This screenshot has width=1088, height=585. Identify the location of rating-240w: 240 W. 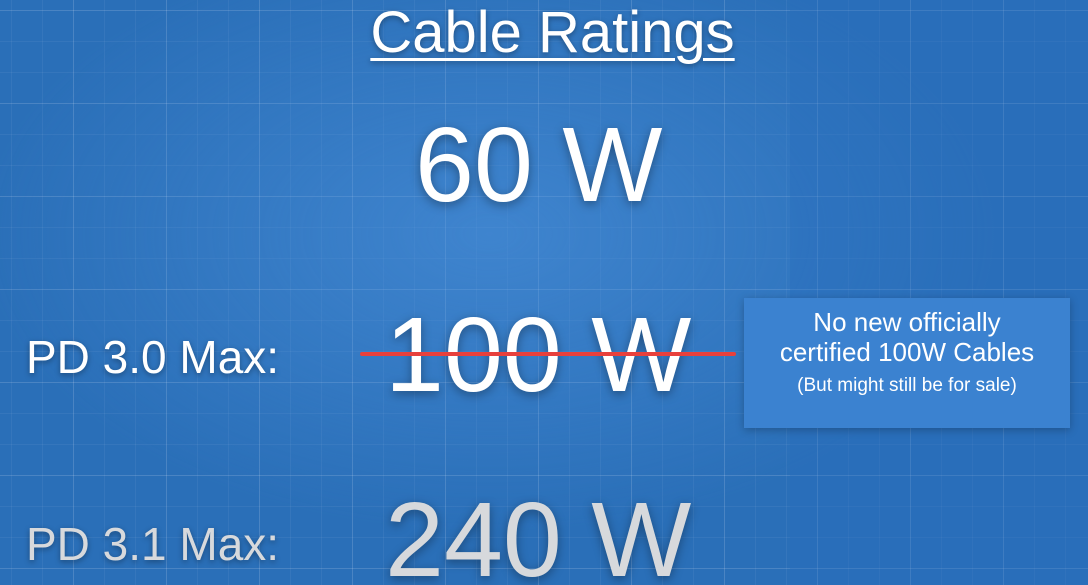
(538, 533).